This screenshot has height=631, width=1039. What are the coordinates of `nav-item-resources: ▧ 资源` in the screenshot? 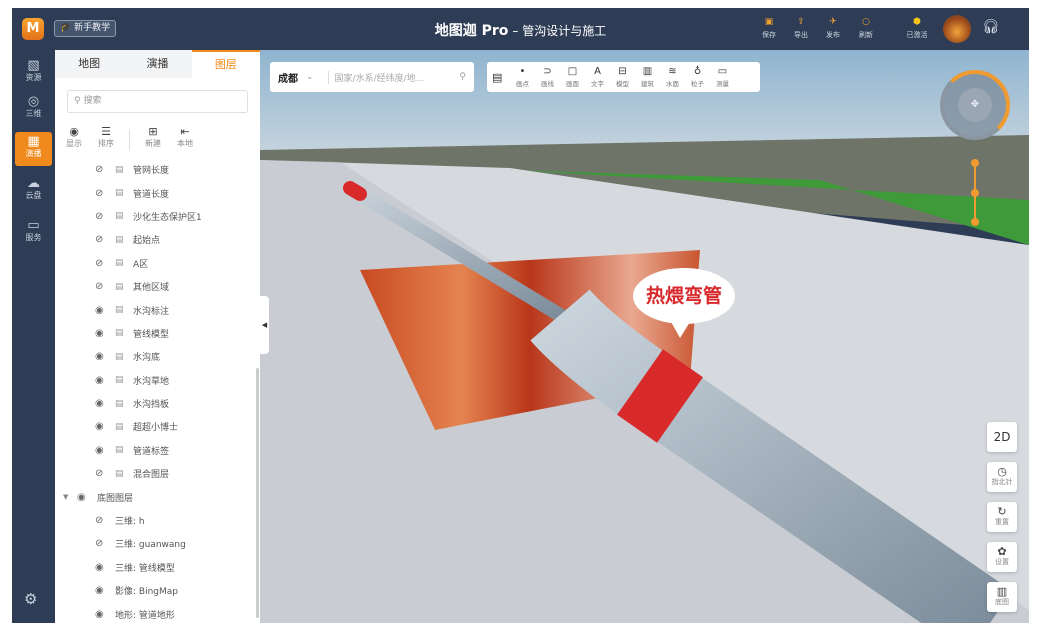 It's located at (33, 73).